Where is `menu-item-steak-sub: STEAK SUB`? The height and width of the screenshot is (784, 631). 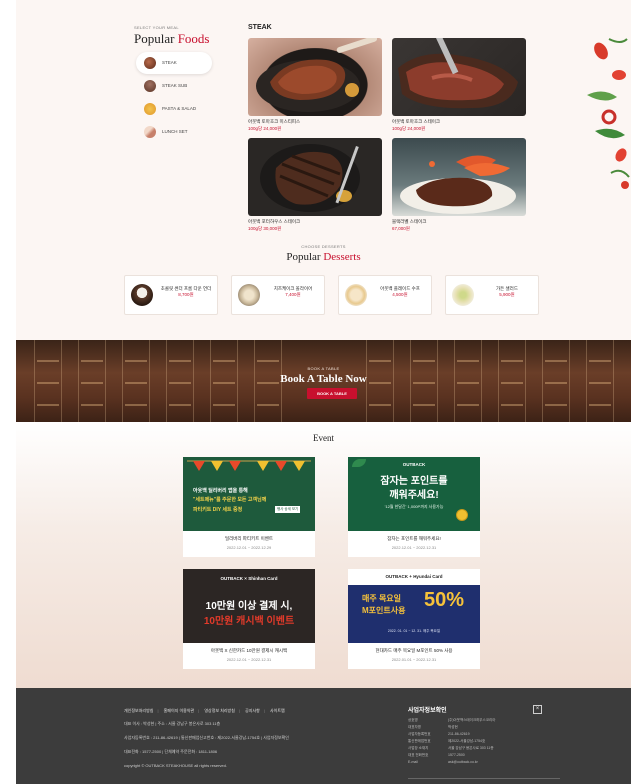
menu-item-steak-sub: STEAK SUB is located at coordinates (174, 86).